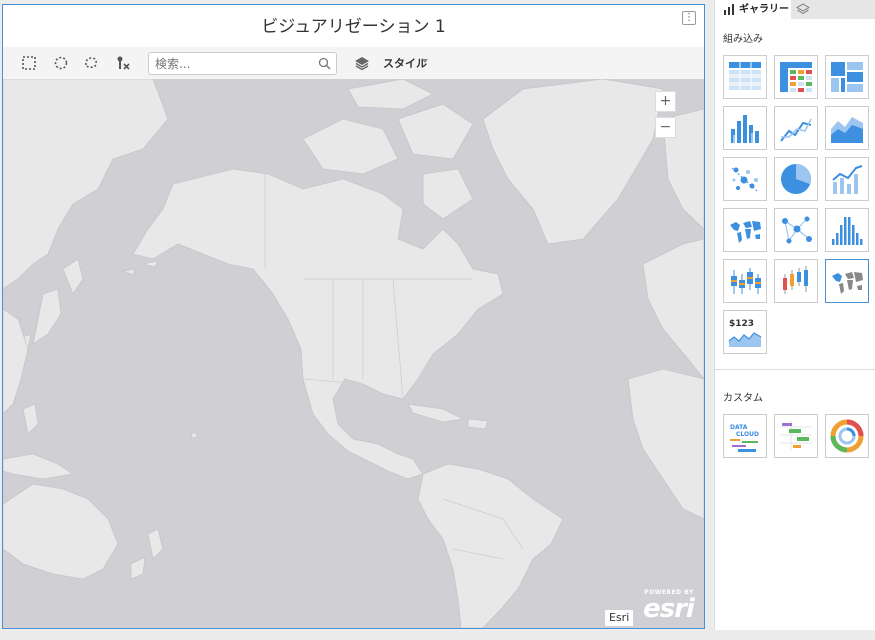 This screenshot has width=875, height=640. I want to click on combination-chart-icon, so click(847, 179).